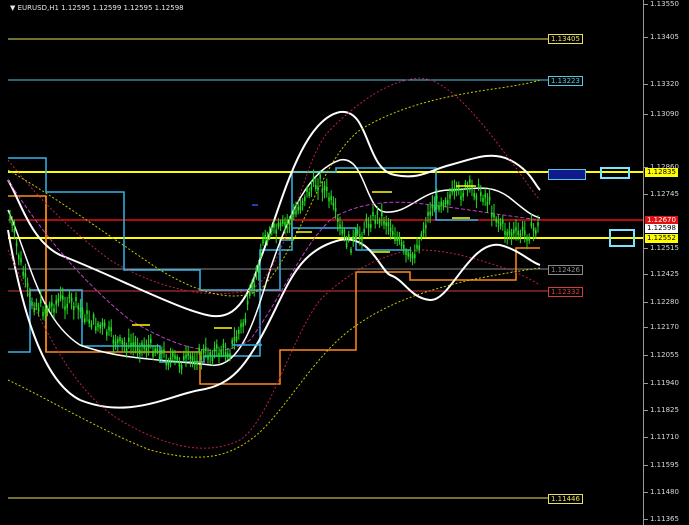 The image size is (689, 525). I want to click on zone-box-upper, so click(615, 173).